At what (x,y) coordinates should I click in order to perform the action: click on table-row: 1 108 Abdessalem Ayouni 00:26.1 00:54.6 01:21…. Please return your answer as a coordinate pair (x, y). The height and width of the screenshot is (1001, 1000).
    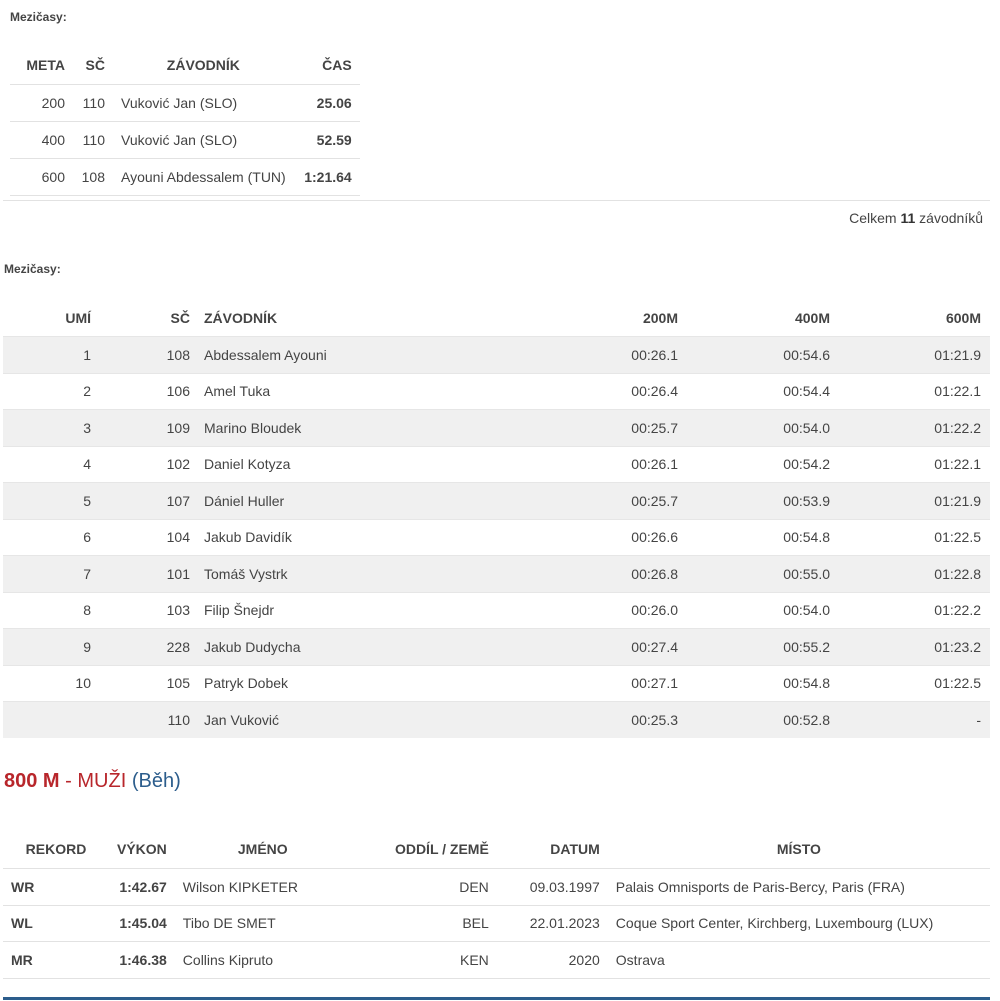
    Looking at the image, I should click on (496, 354).